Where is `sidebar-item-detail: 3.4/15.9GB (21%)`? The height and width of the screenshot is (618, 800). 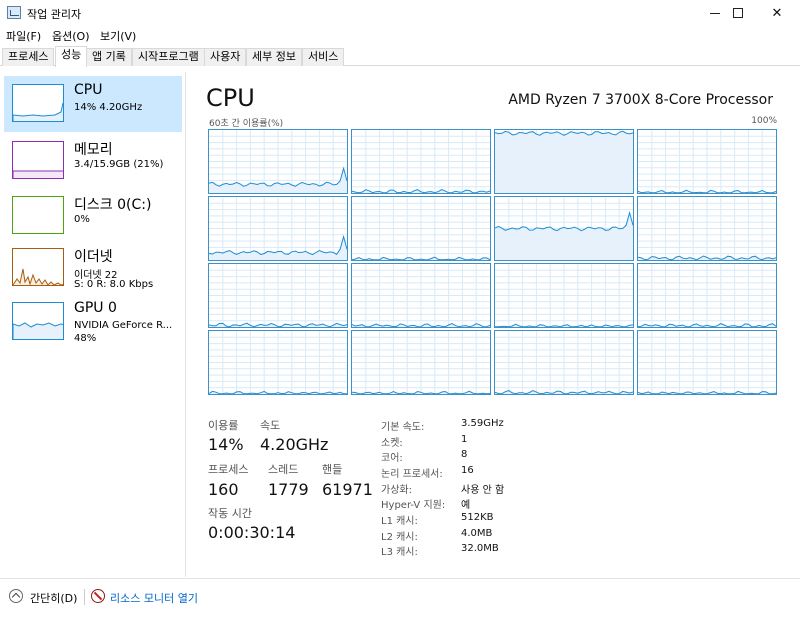 sidebar-item-detail: 3.4/15.9GB (21%) is located at coordinates (119, 164).